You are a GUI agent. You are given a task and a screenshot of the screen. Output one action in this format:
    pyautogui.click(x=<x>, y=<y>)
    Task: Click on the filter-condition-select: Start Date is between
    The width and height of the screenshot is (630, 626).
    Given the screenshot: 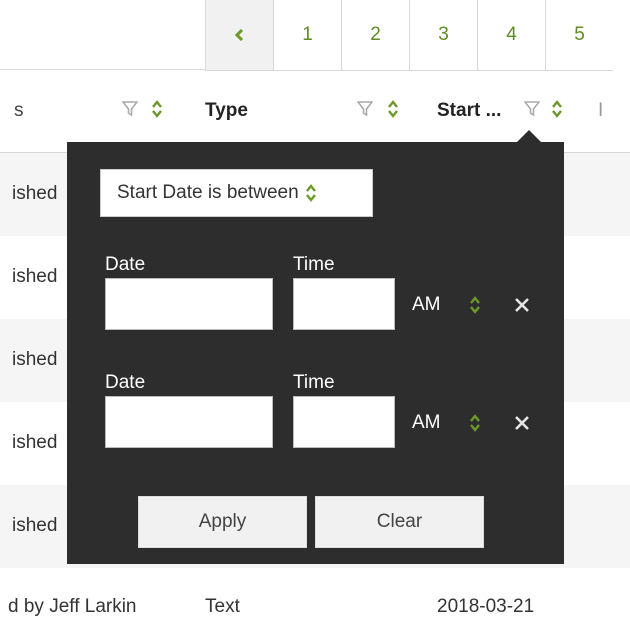 What is the action you would take?
    pyautogui.click(x=236, y=193)
    